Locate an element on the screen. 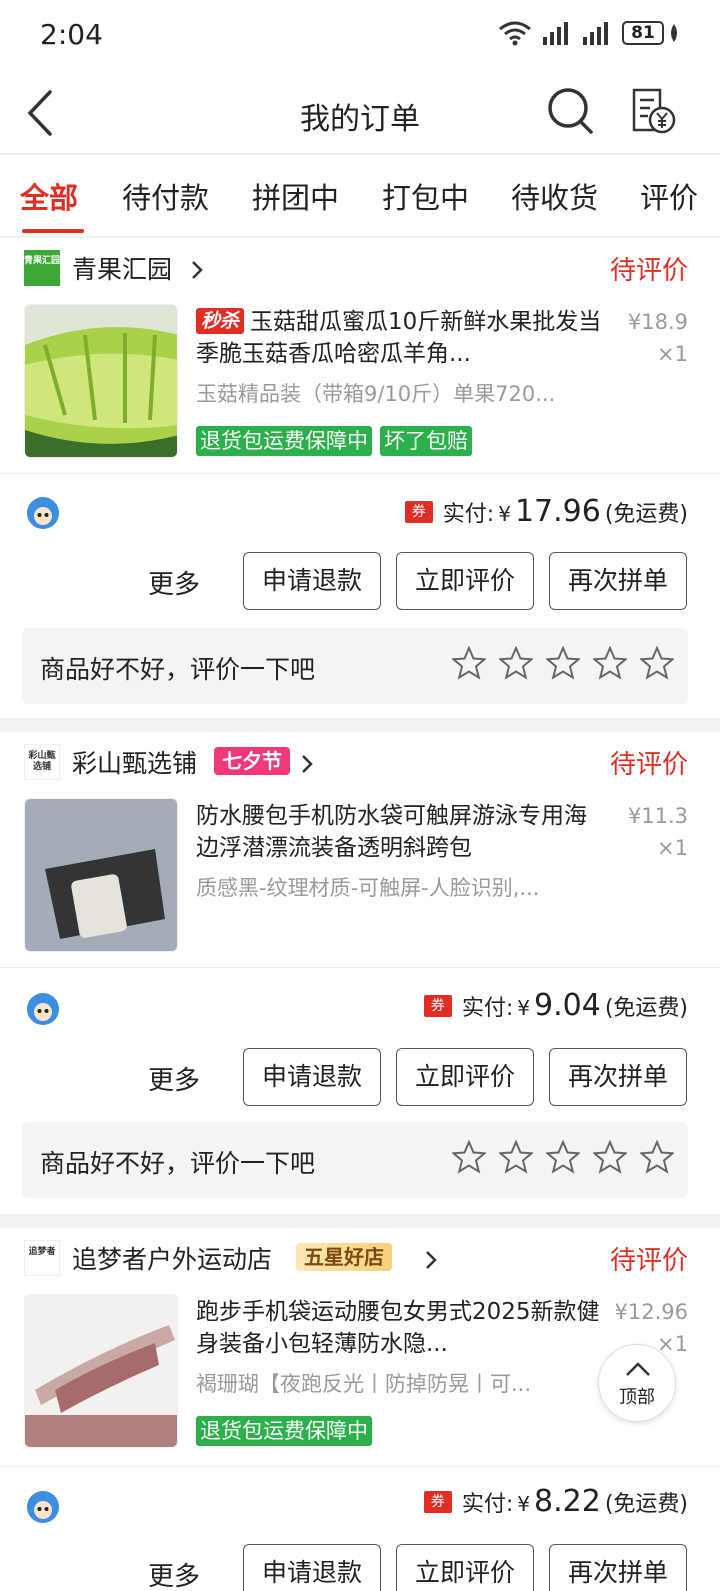 The height and width of the screenshot is (1591, 720). battery-indicator: 81 is located at coordinates (651, 33).